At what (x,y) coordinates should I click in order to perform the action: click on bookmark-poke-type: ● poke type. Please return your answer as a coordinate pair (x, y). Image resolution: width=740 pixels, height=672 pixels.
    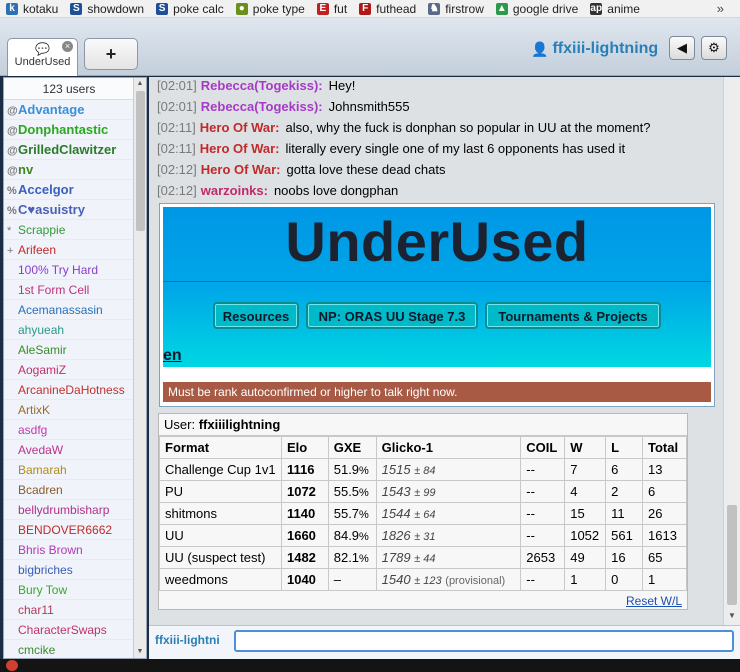
    Looking at the image, I should click on (270, 9).